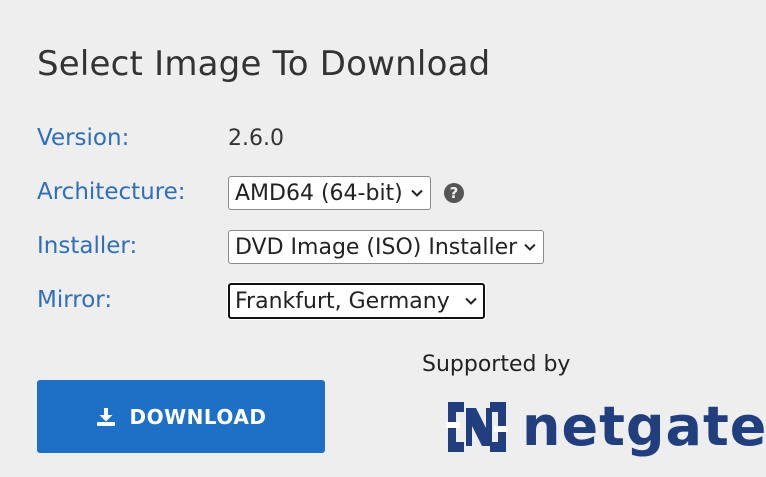  I want to click on architecture-label: Architecture:, so click(111, 192).